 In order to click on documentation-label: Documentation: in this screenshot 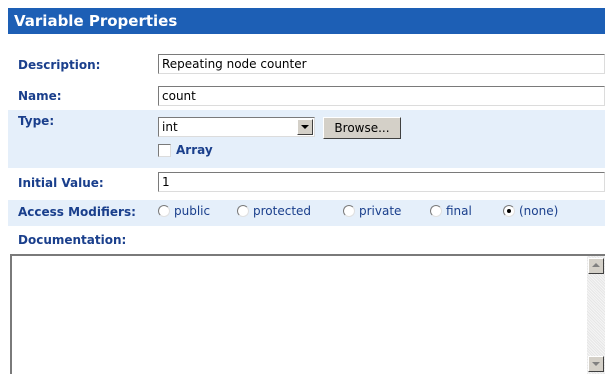, I will do `click(72, 240)`.